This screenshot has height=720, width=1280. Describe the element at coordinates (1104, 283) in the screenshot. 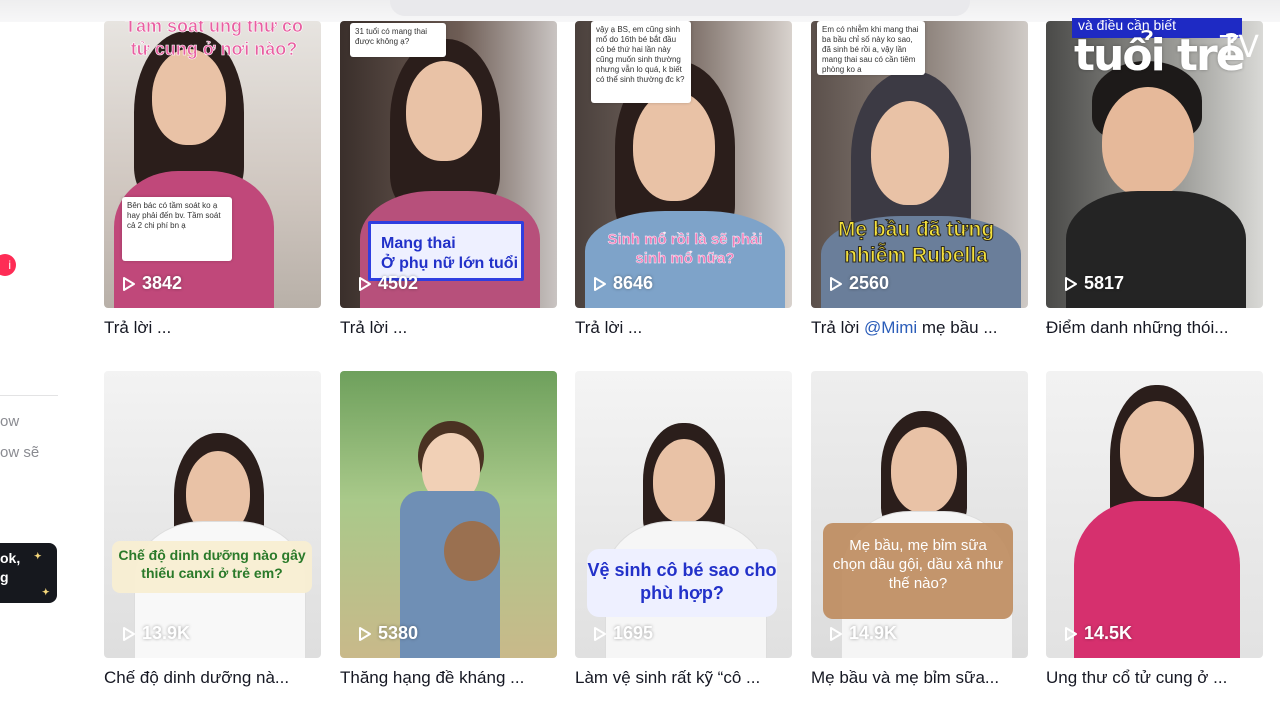

I see `view-count-value: 5817` at that location.